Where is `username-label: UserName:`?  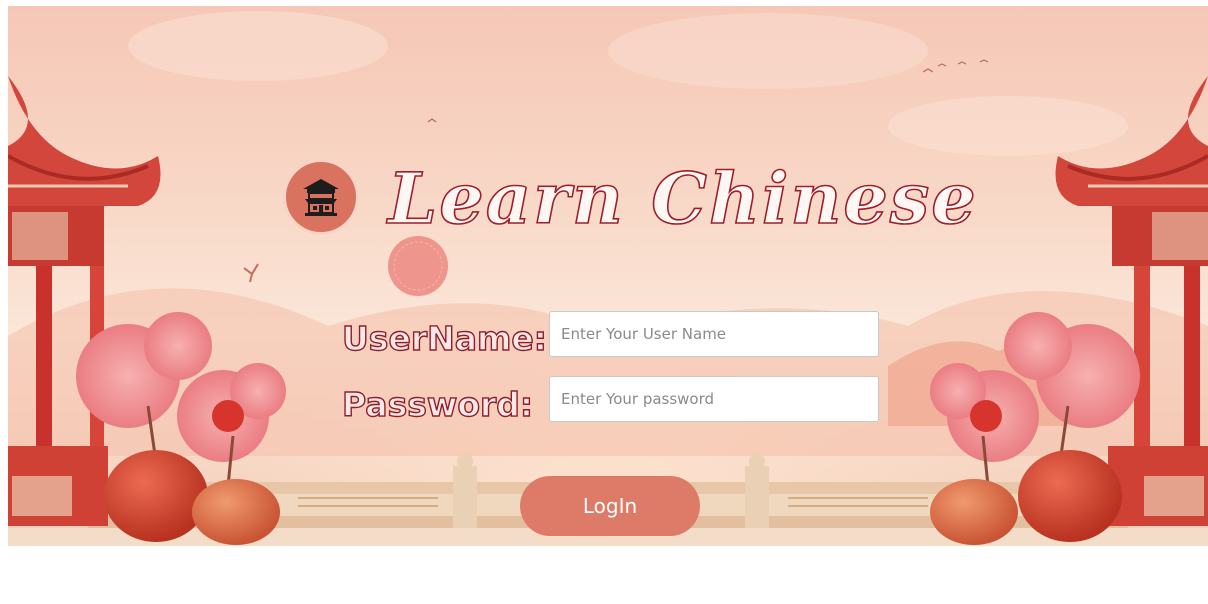 username-label: UserName: is located at coordinates (444, 338).